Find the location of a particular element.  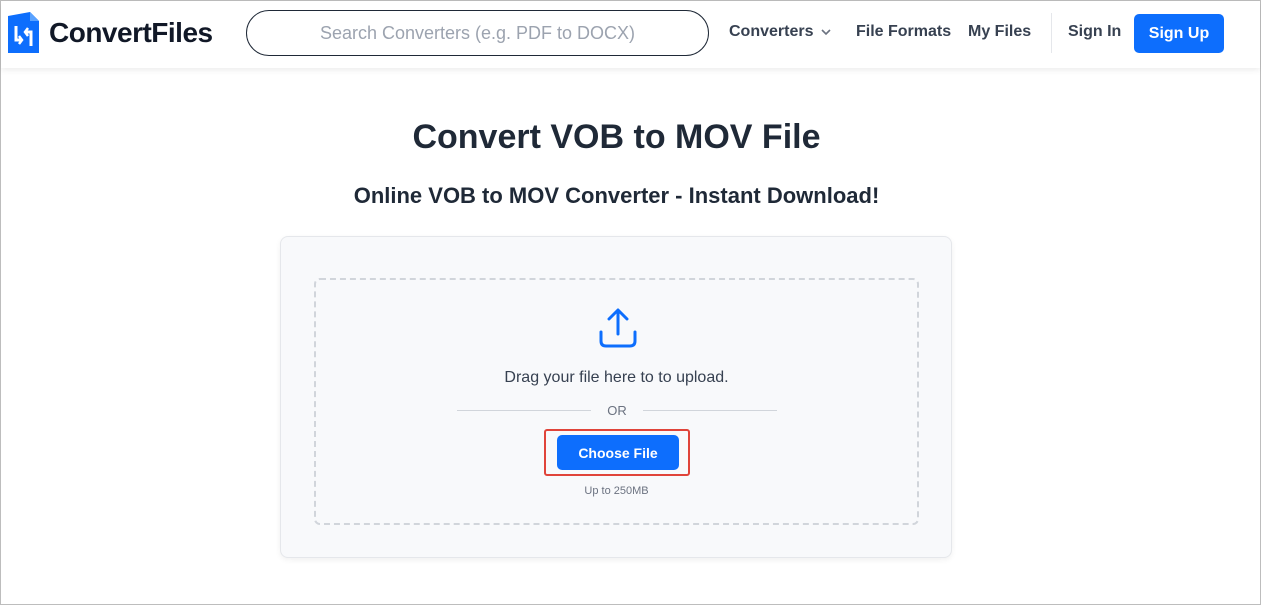

nav-file-formats-label: File Formats is located at coordinates (904, 31).